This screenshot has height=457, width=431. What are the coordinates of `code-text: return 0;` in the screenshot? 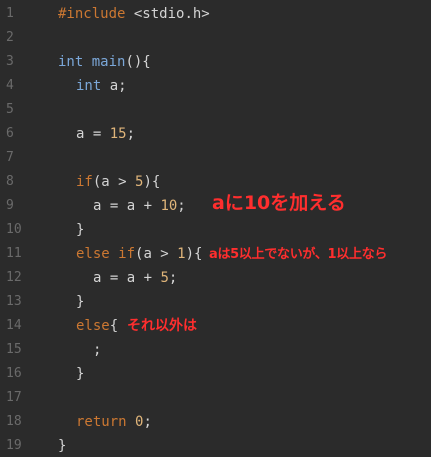 It's located at (114, 422).